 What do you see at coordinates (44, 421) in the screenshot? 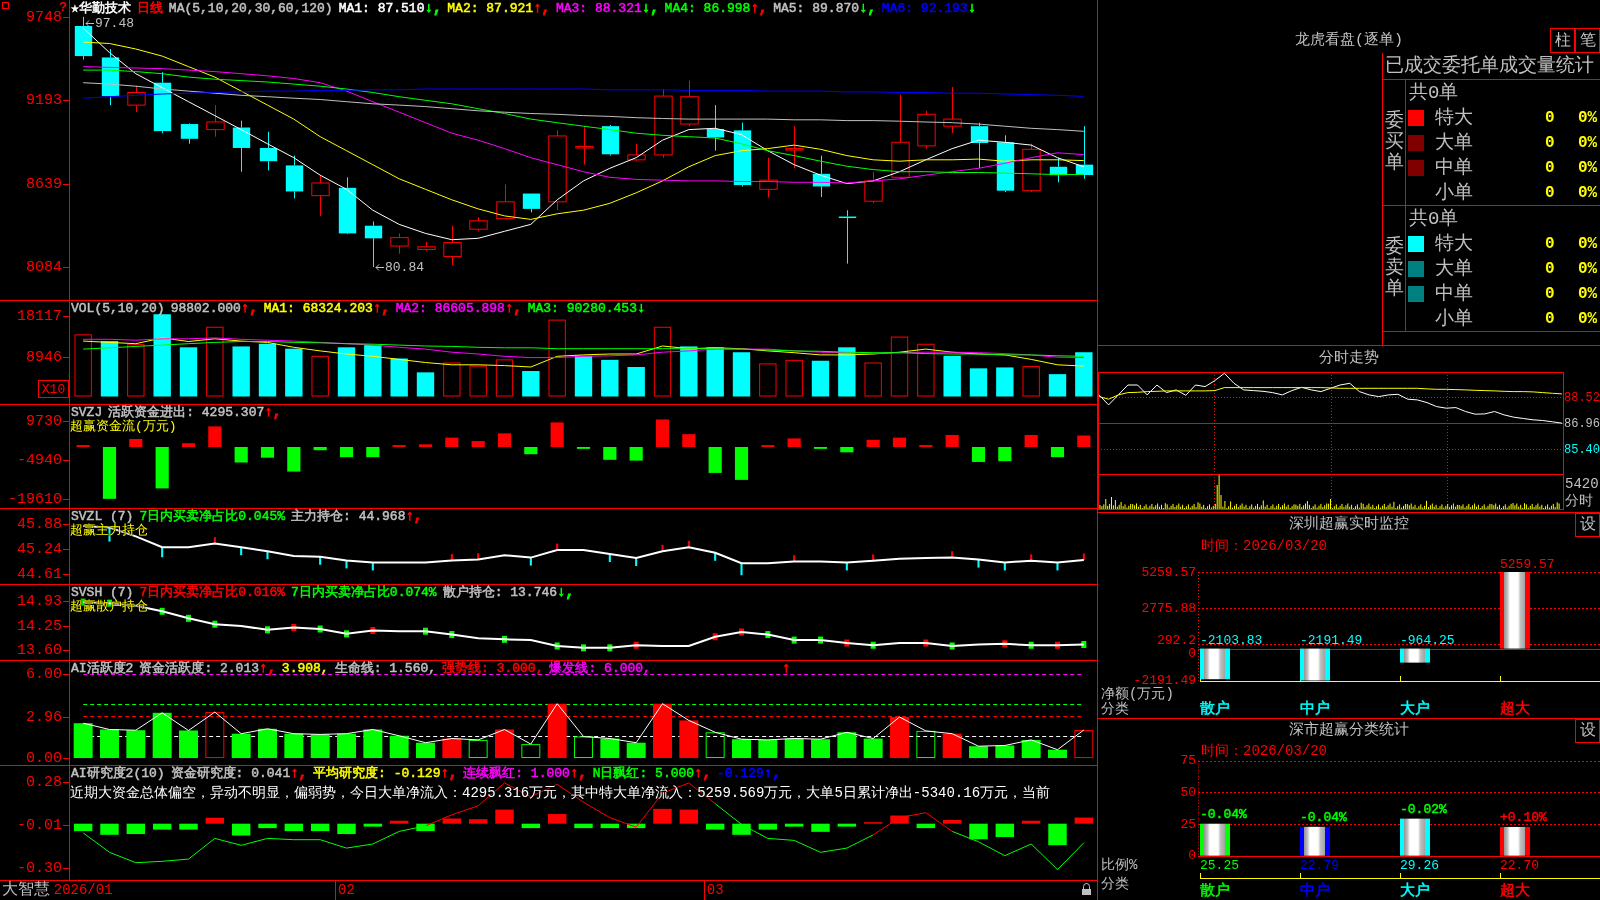
I see `axis-label: 9730` at bounding box center [44, 421].